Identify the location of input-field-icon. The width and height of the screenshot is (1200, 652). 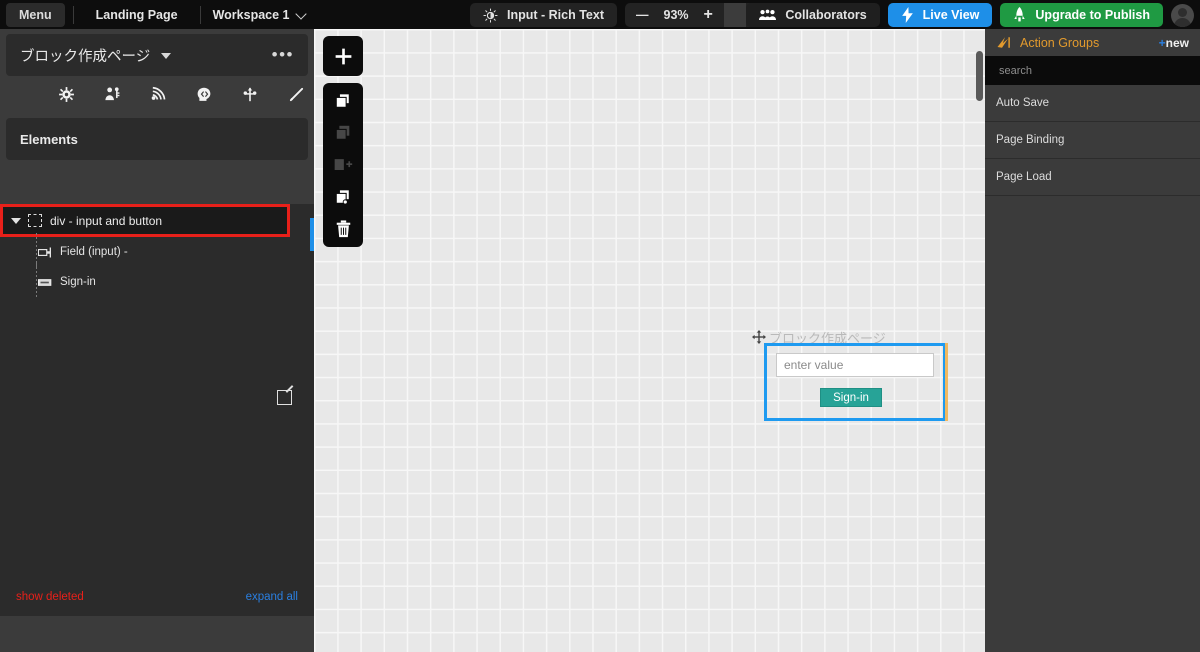
(45, 252).